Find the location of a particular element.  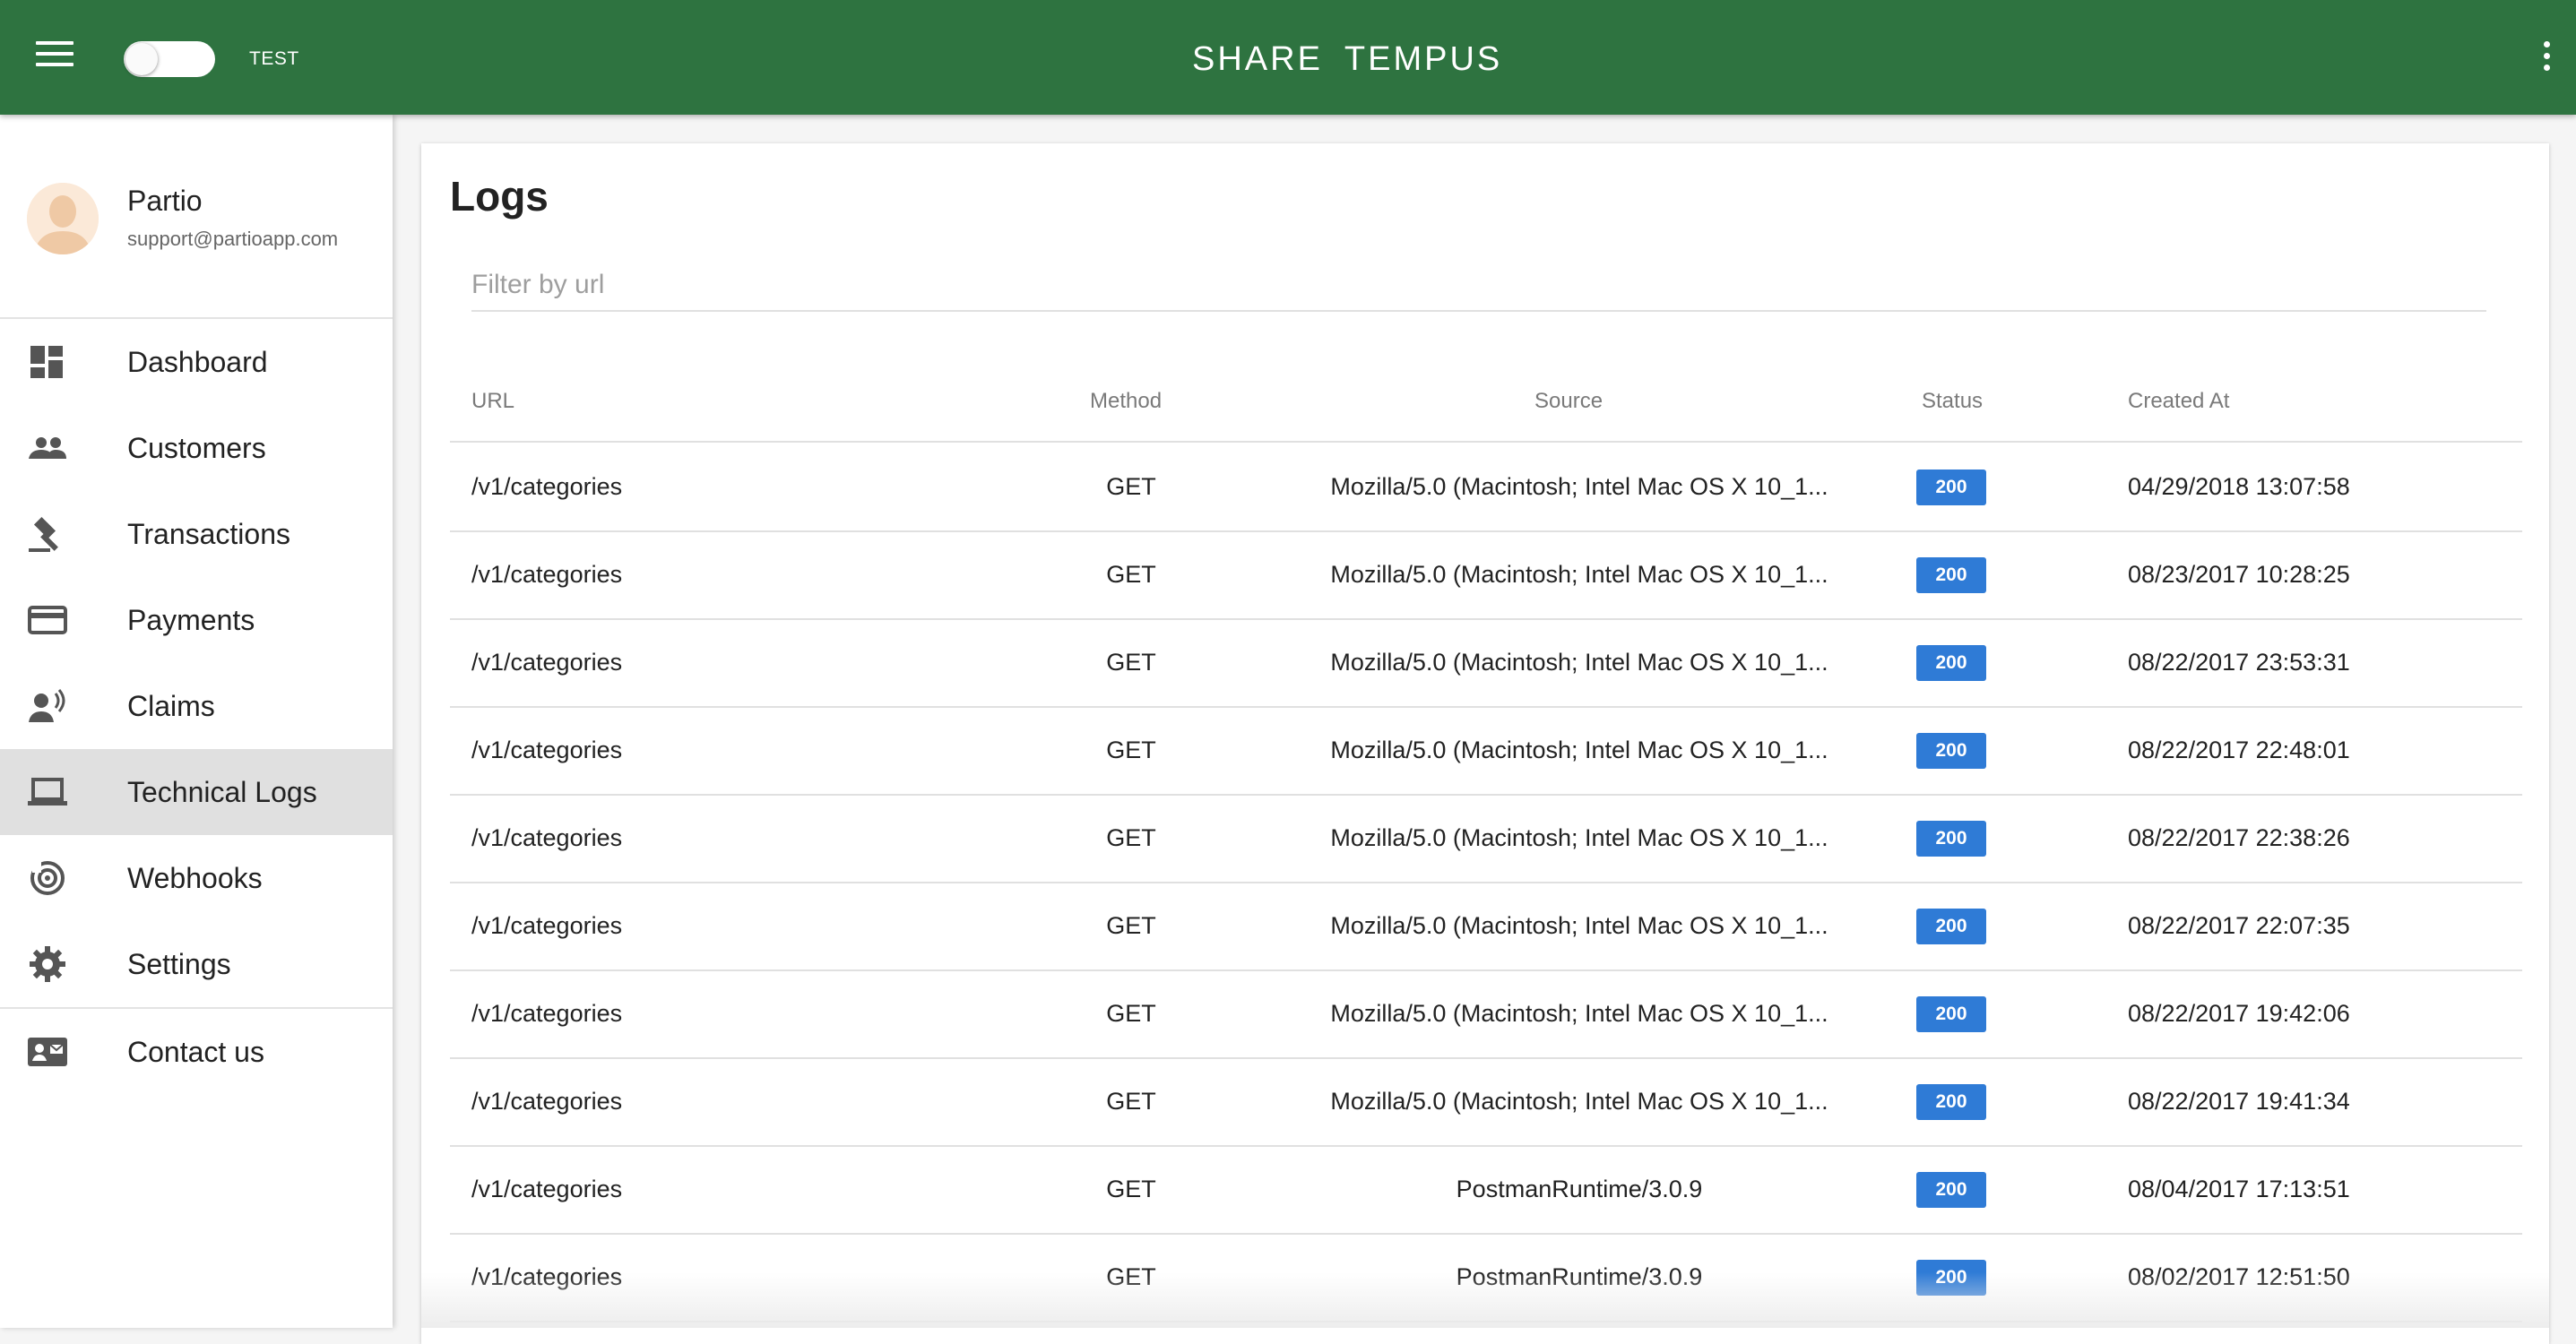

person-avatar-icon is located at coordinates (63, 218).